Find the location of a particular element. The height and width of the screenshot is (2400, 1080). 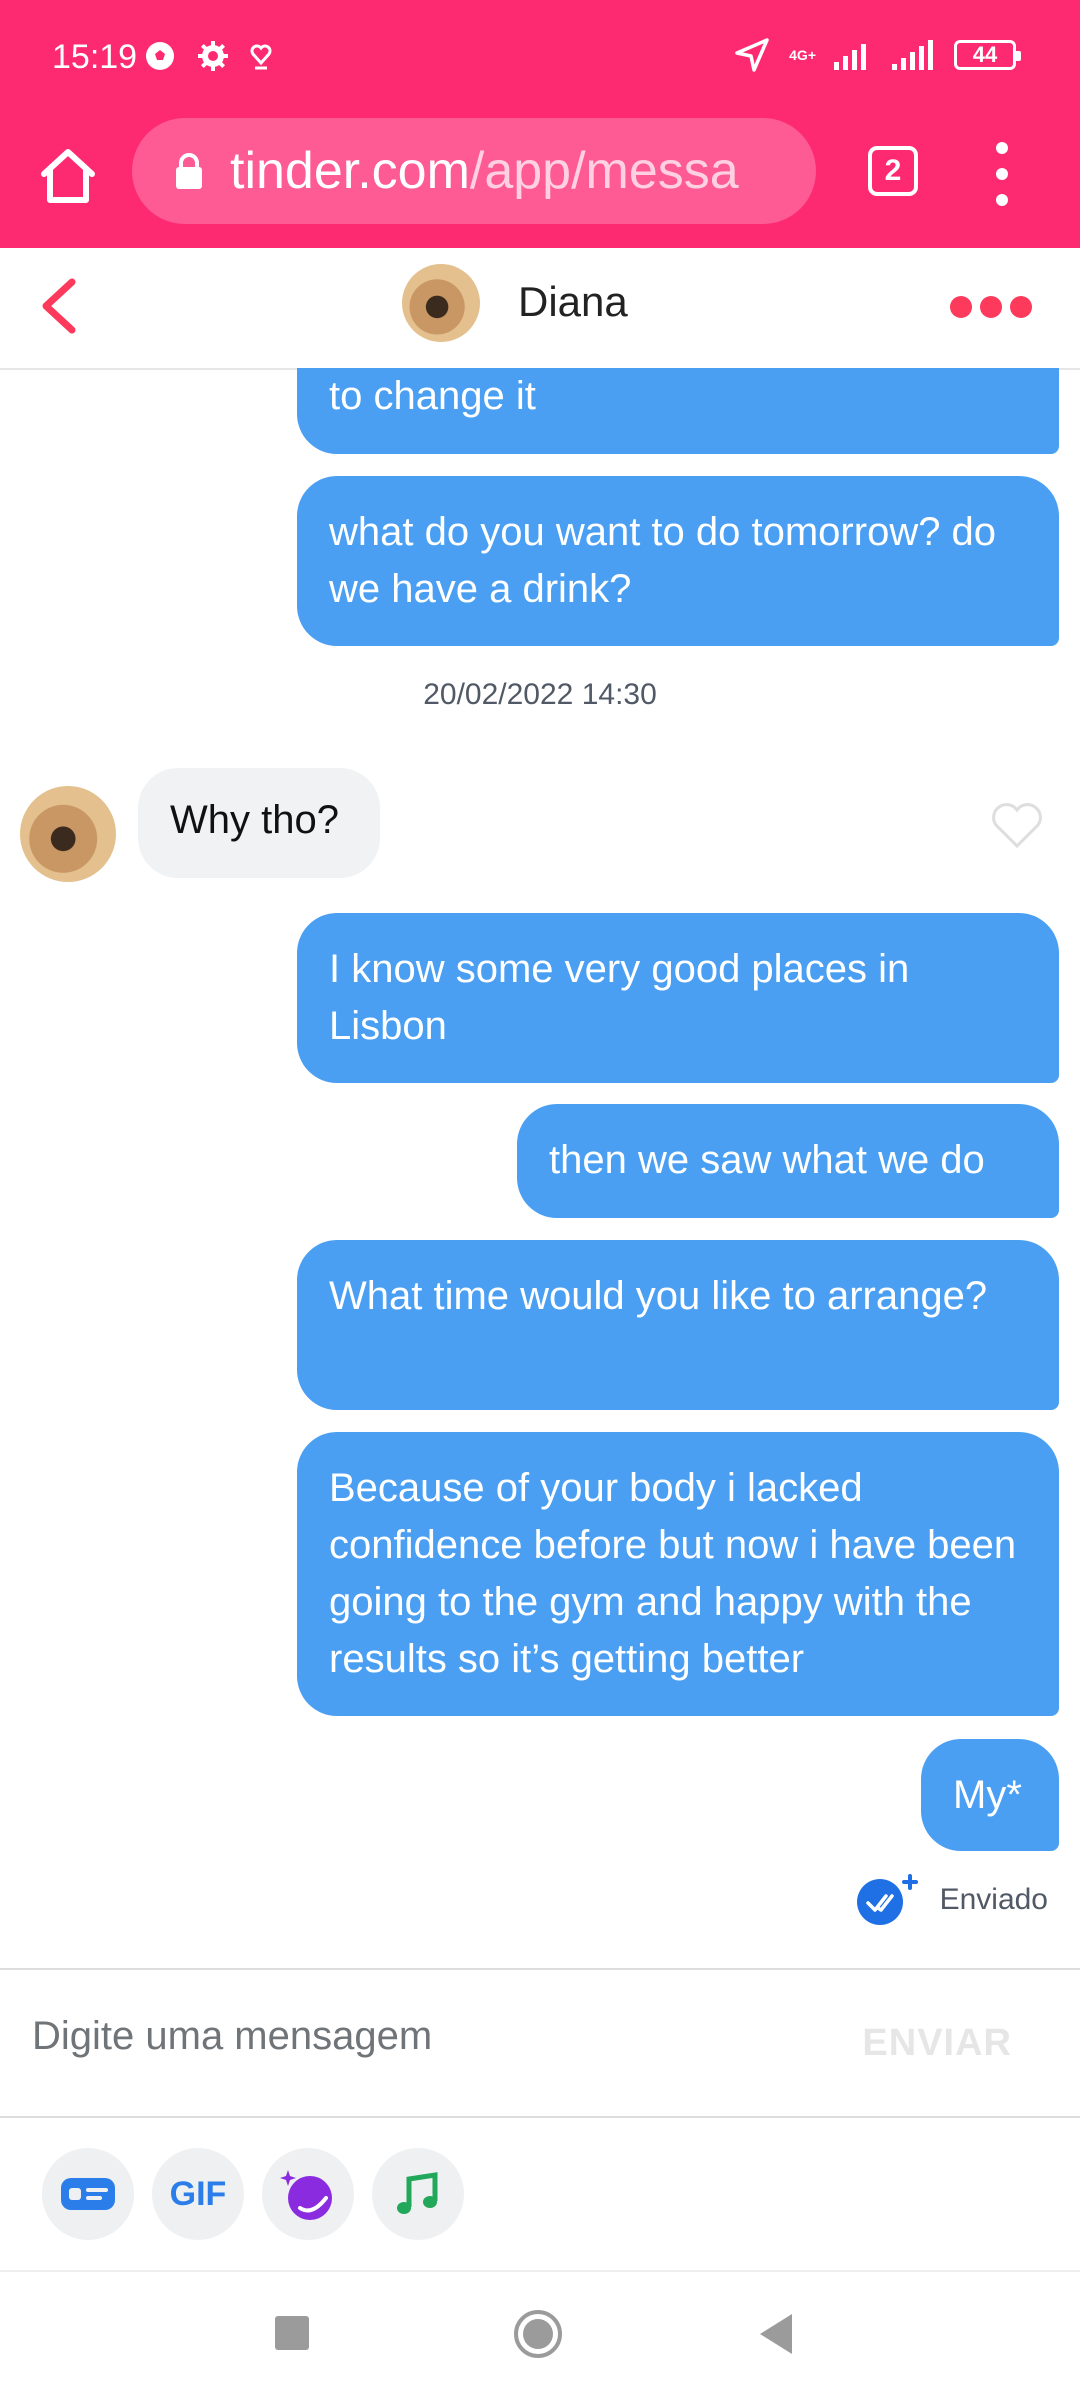

message-input: Digite uma mensagem is located at coordinates (232, 2036).